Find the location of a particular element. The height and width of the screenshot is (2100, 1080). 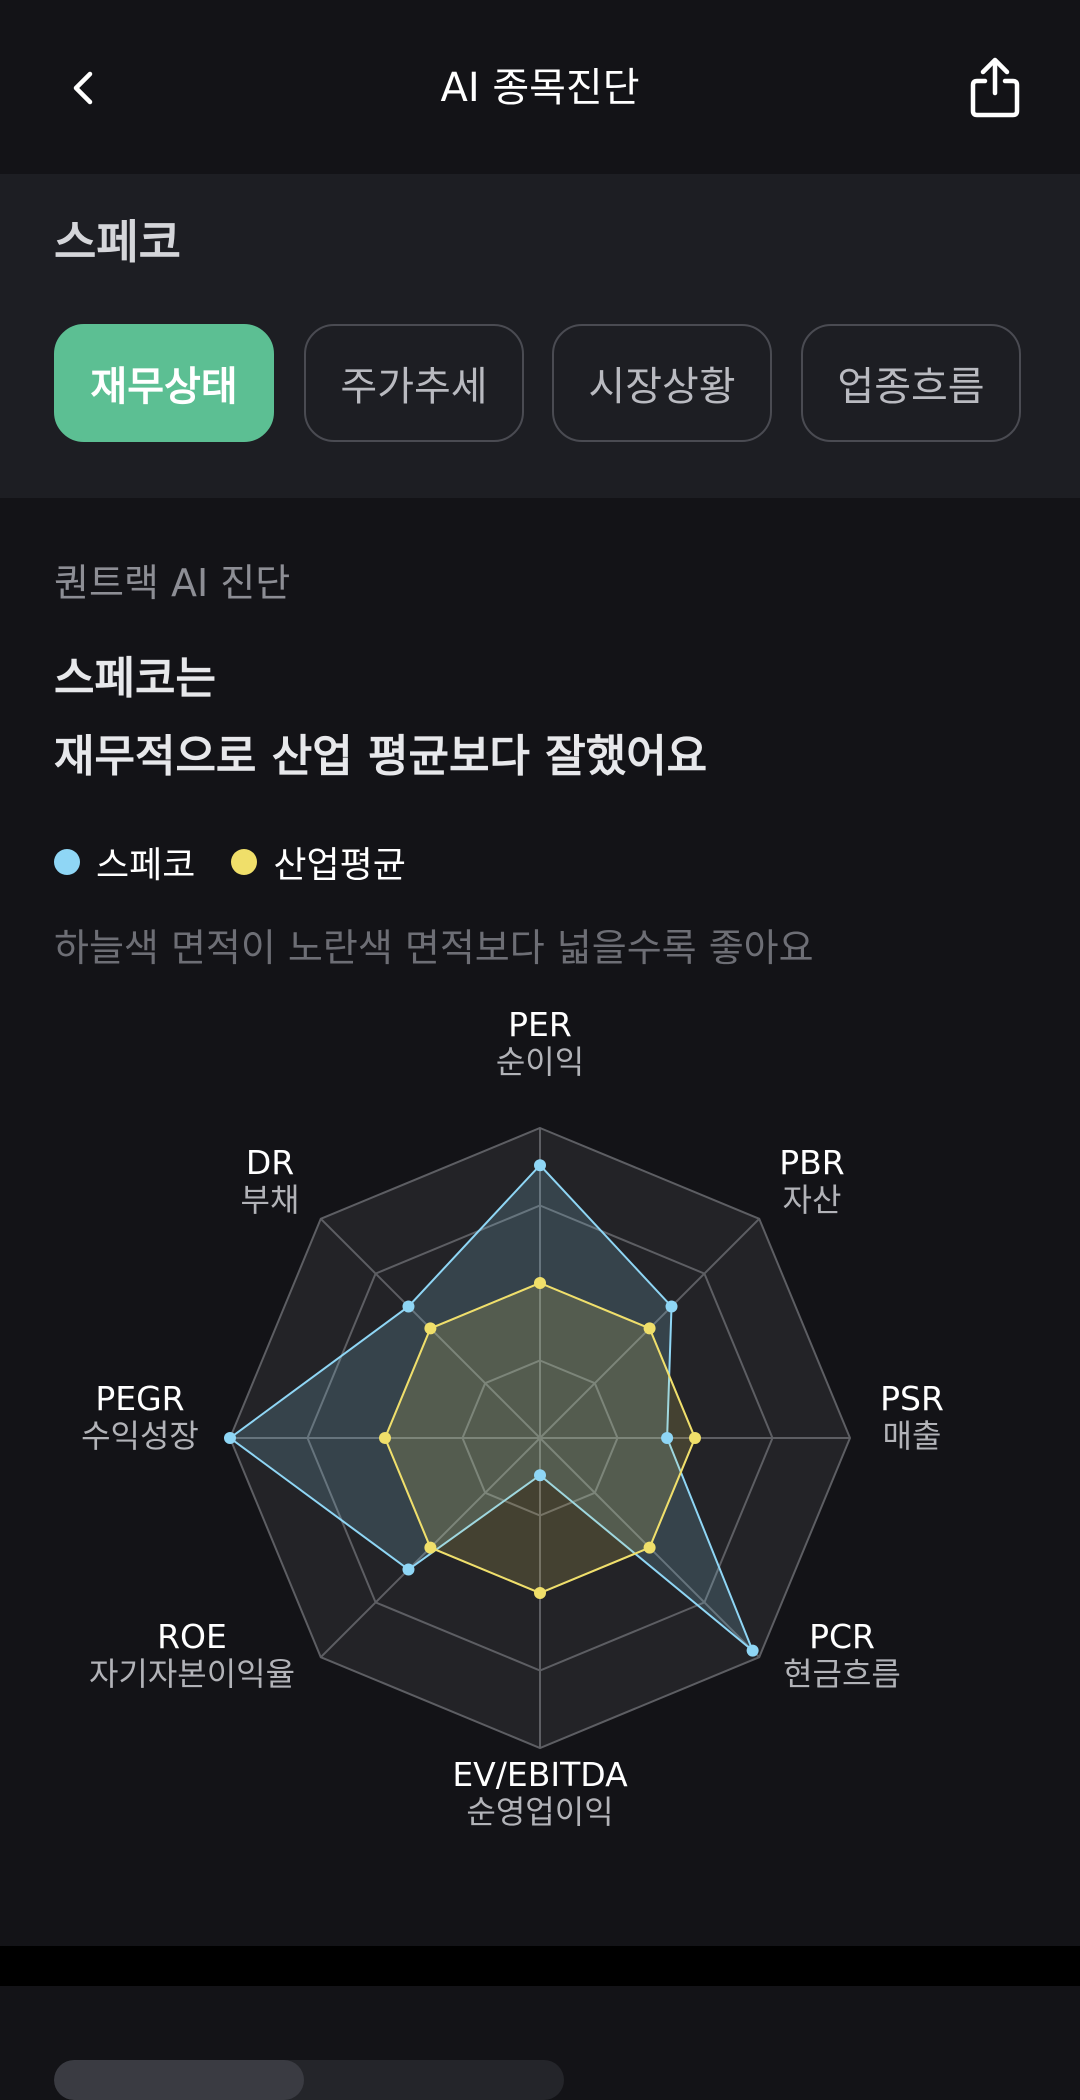

chart-legend: 스페코 산업평균 is located at coordinates (248, 862).